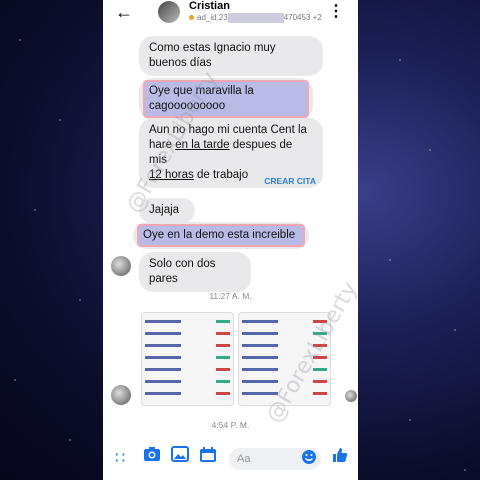 The height and width of the screenshot is (480, 480). Describe the element at coordinates (230, 296) in the screenshot. I see `timestamp: 11:27 A. M.` at that location.